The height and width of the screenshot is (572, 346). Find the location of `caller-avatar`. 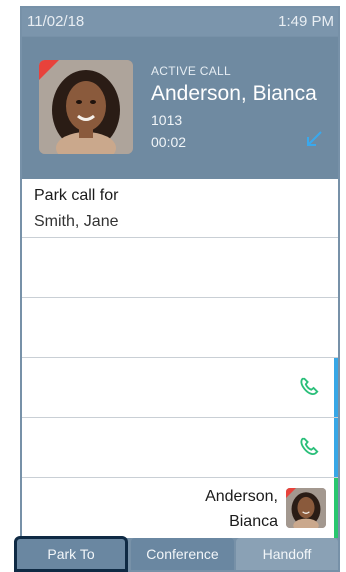

caller-avatar is located at coordinates (86, 107).